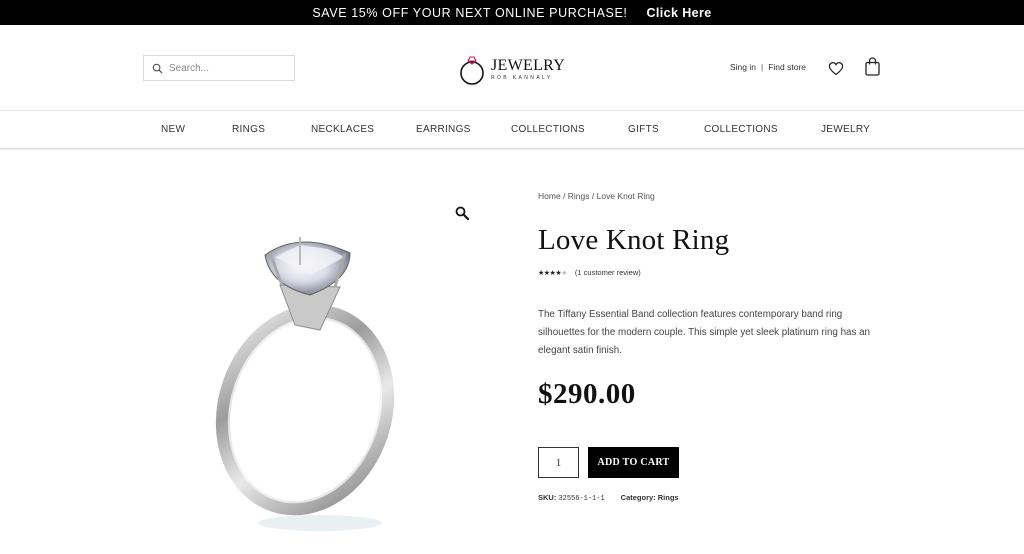 The width and height of the screenshot is (1024, 554). Describe the element at coordinates (581, 499) in the screenshot. I see `sku-value: 32556-1-1-1` at that location.